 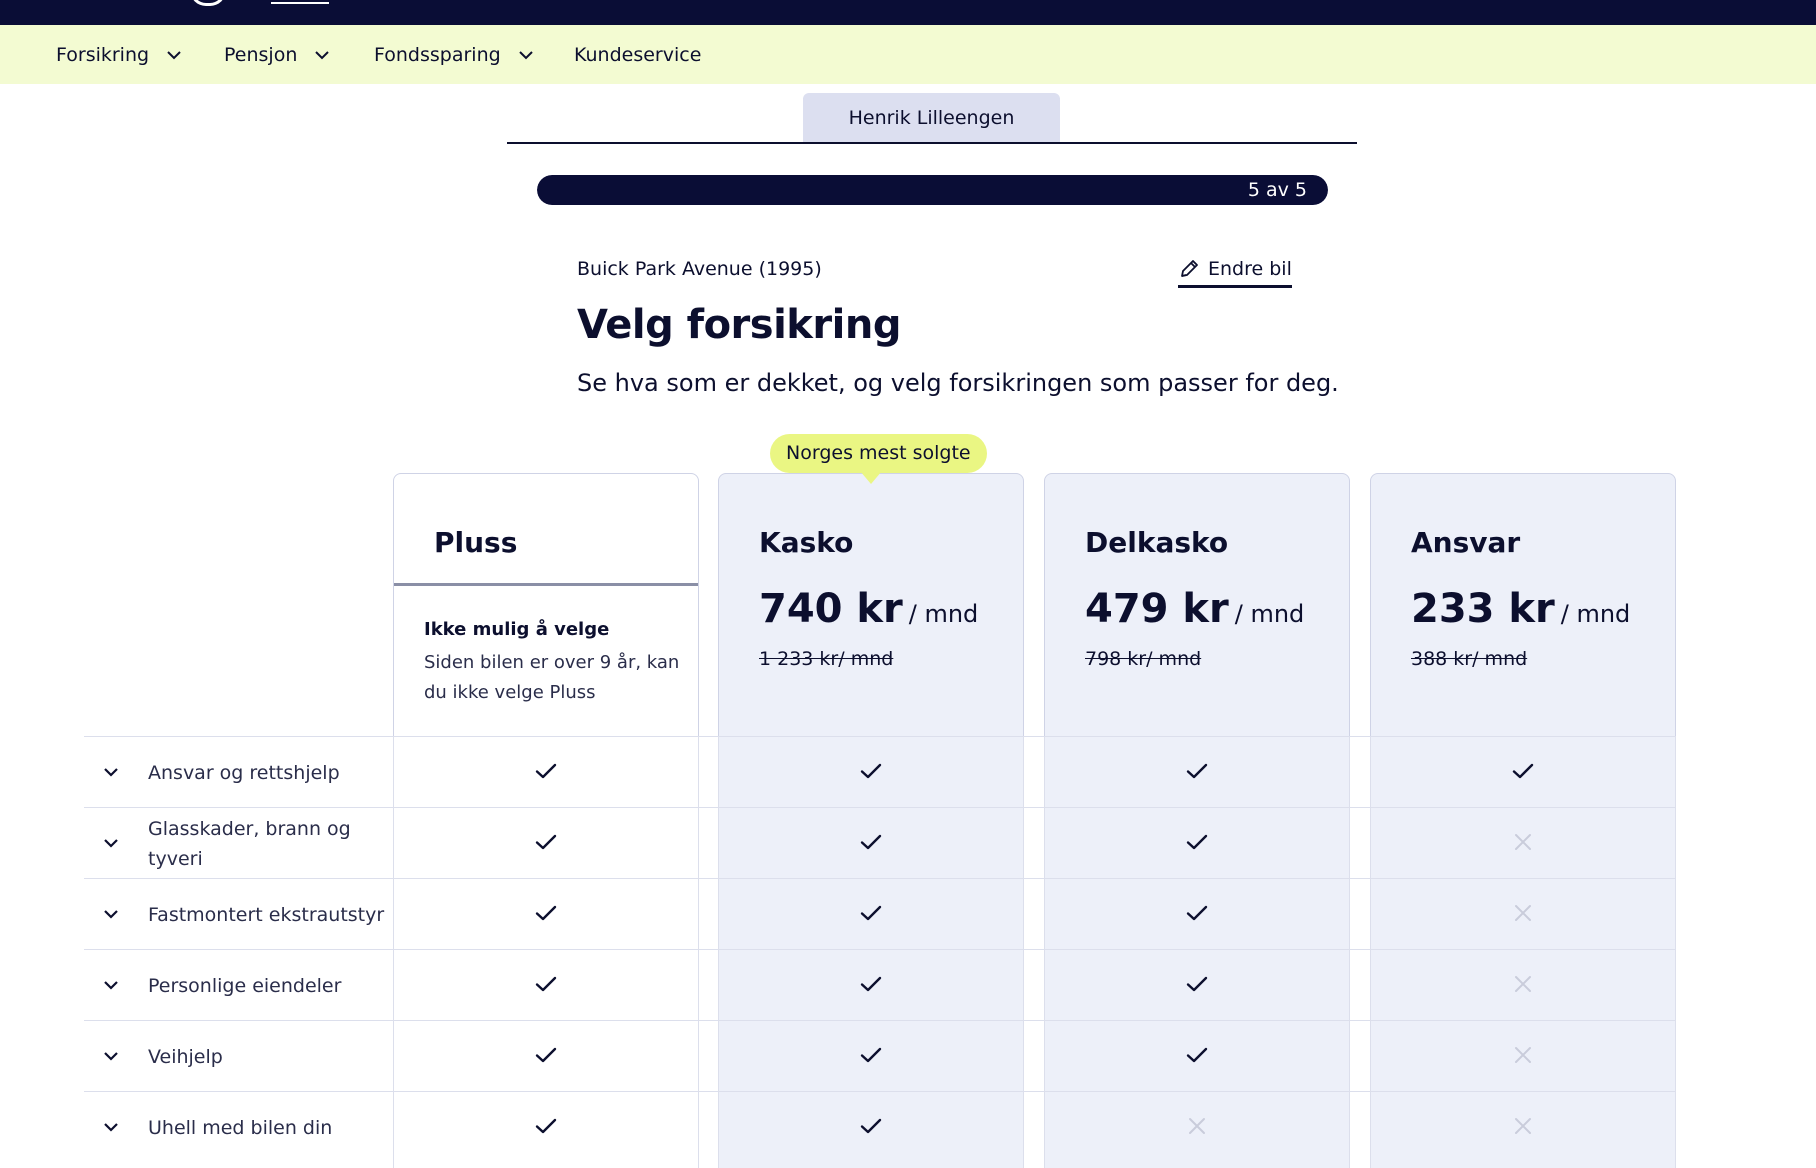 I want to click on plan-divider, so click(x=546, y=584).